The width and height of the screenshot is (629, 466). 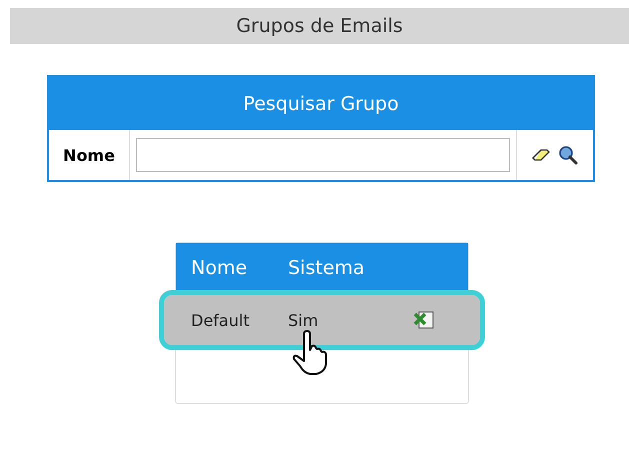 I want to click on page-title: Grupos de Emails, so click(x=319, y=26).